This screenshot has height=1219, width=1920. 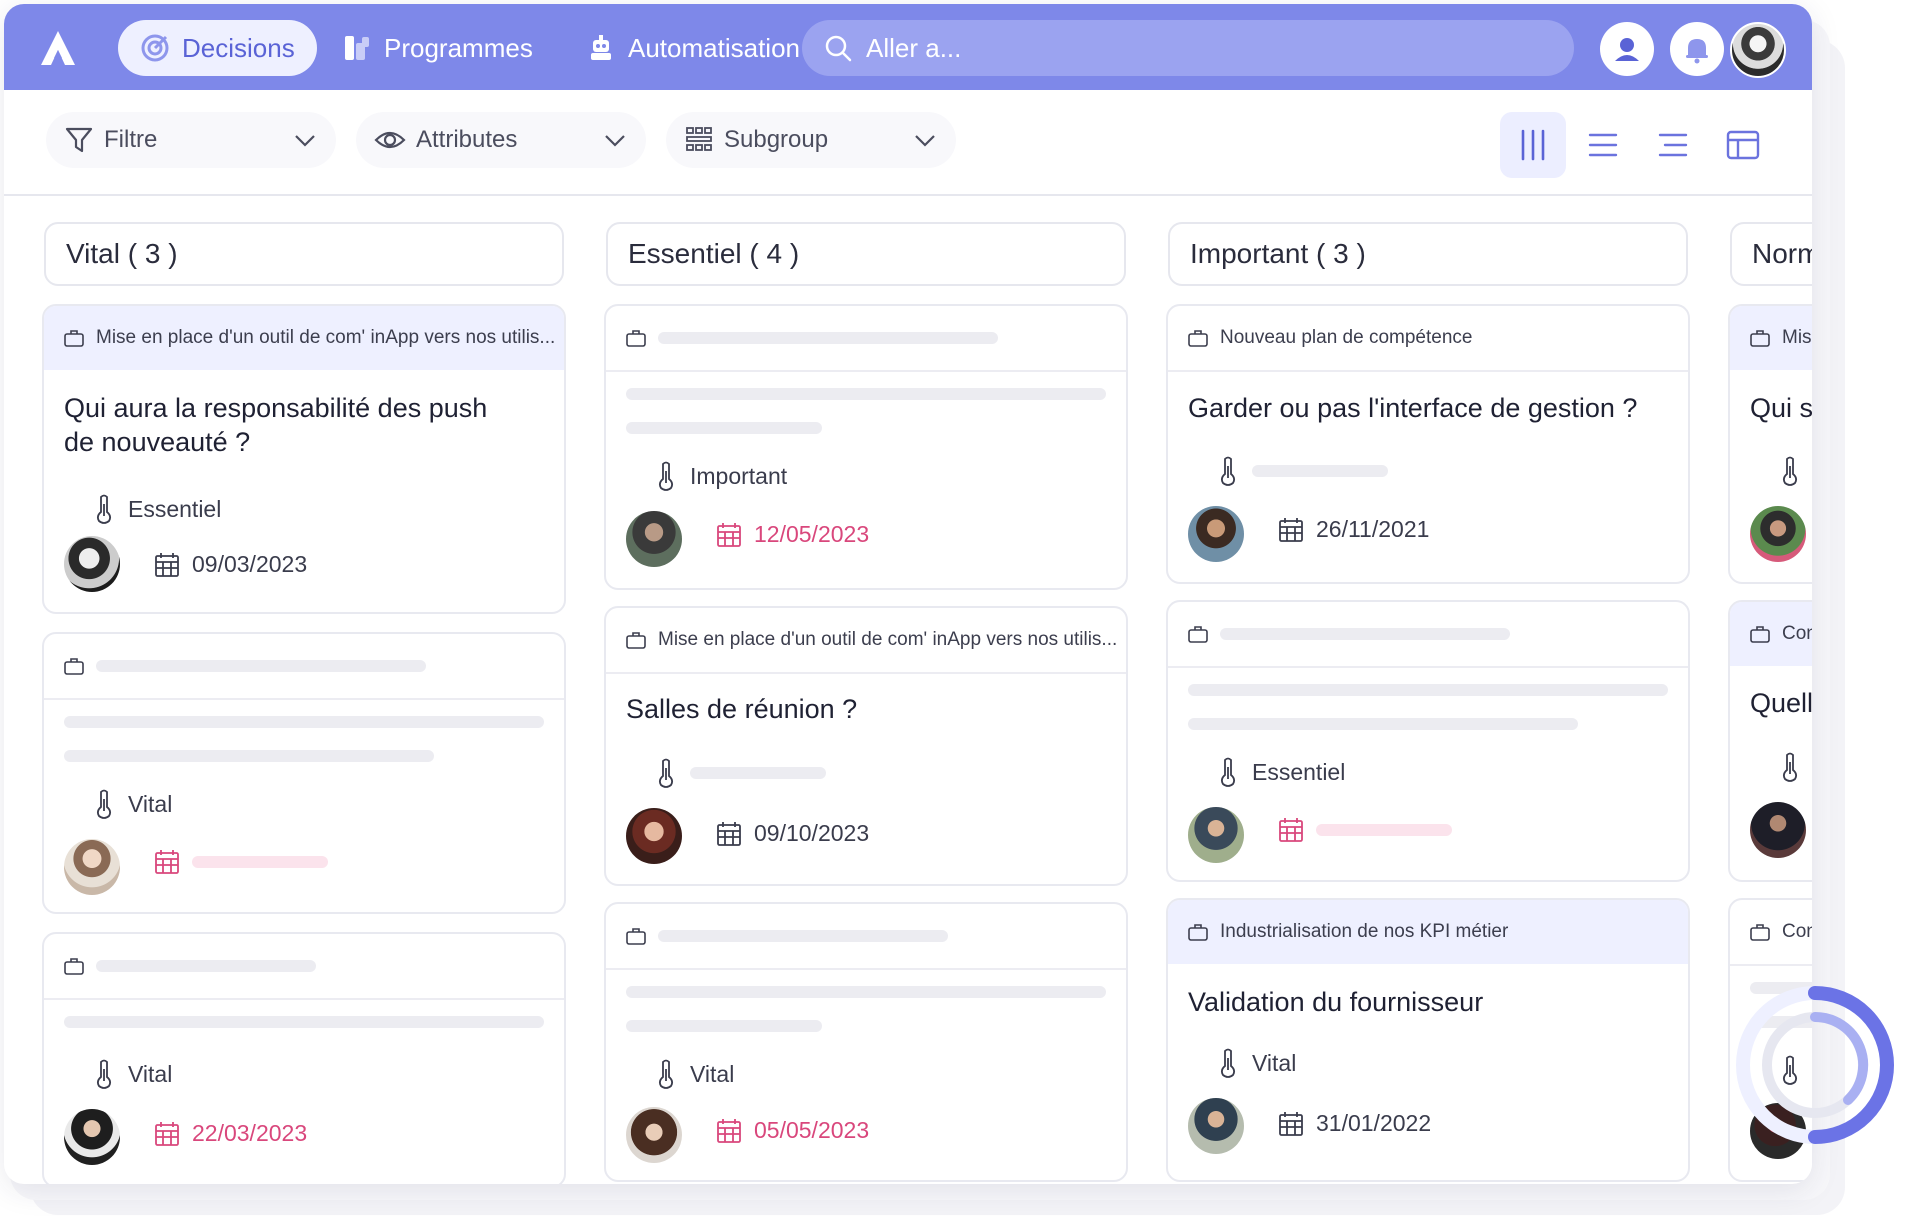 I want to click on card-priority, so click(x=1303, y=471).